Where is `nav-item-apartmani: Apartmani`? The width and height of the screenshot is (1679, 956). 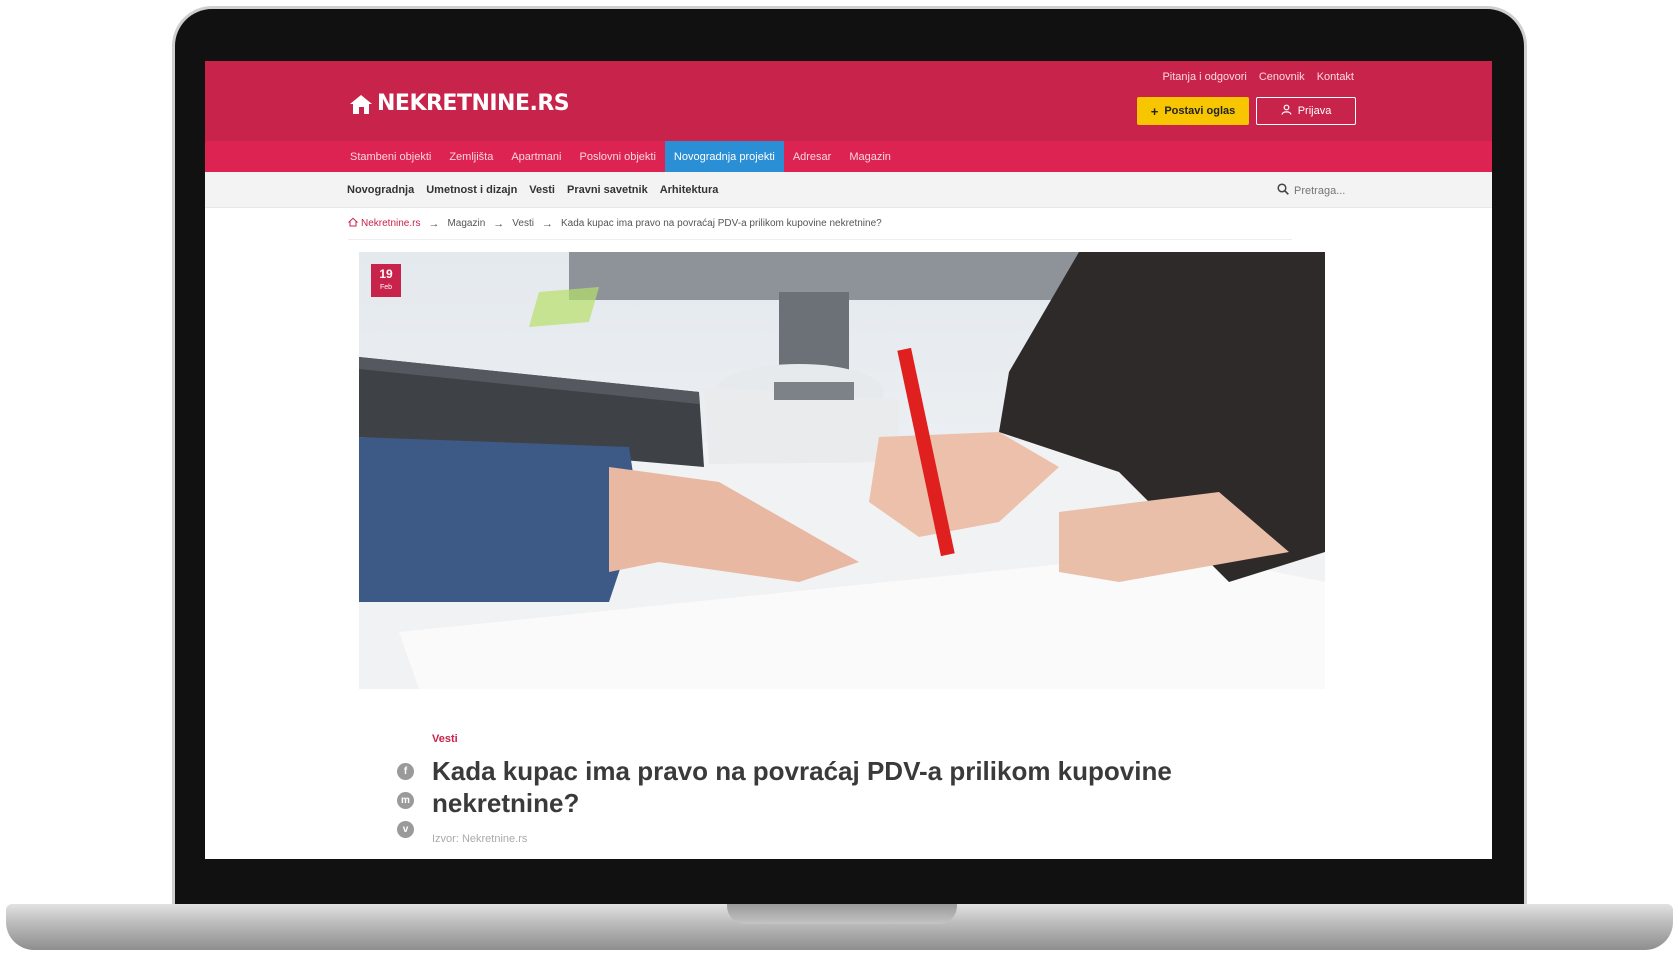 nav-item-apartmani: Apartmani is located at coordinates (536, 156).